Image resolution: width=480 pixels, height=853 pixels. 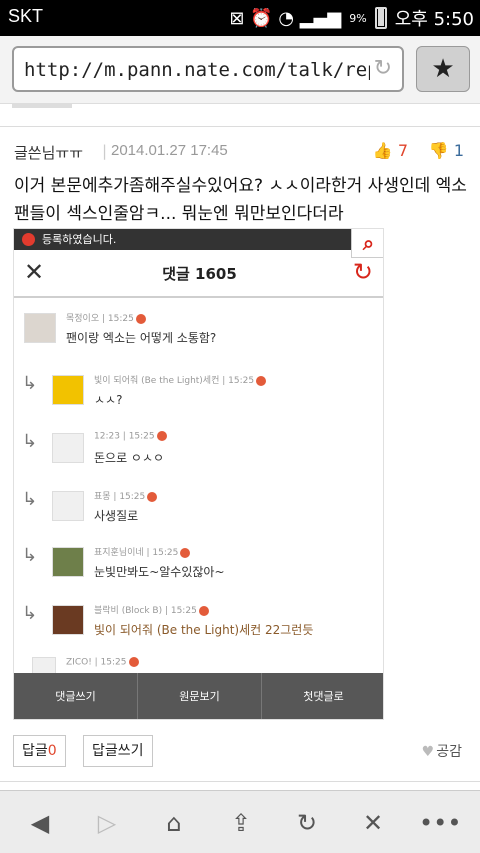 What do you see at coordinates (79, 239) in the screenshot?
I see `notice-text: 등록하였습니다.` at bounding box center [79, 239].